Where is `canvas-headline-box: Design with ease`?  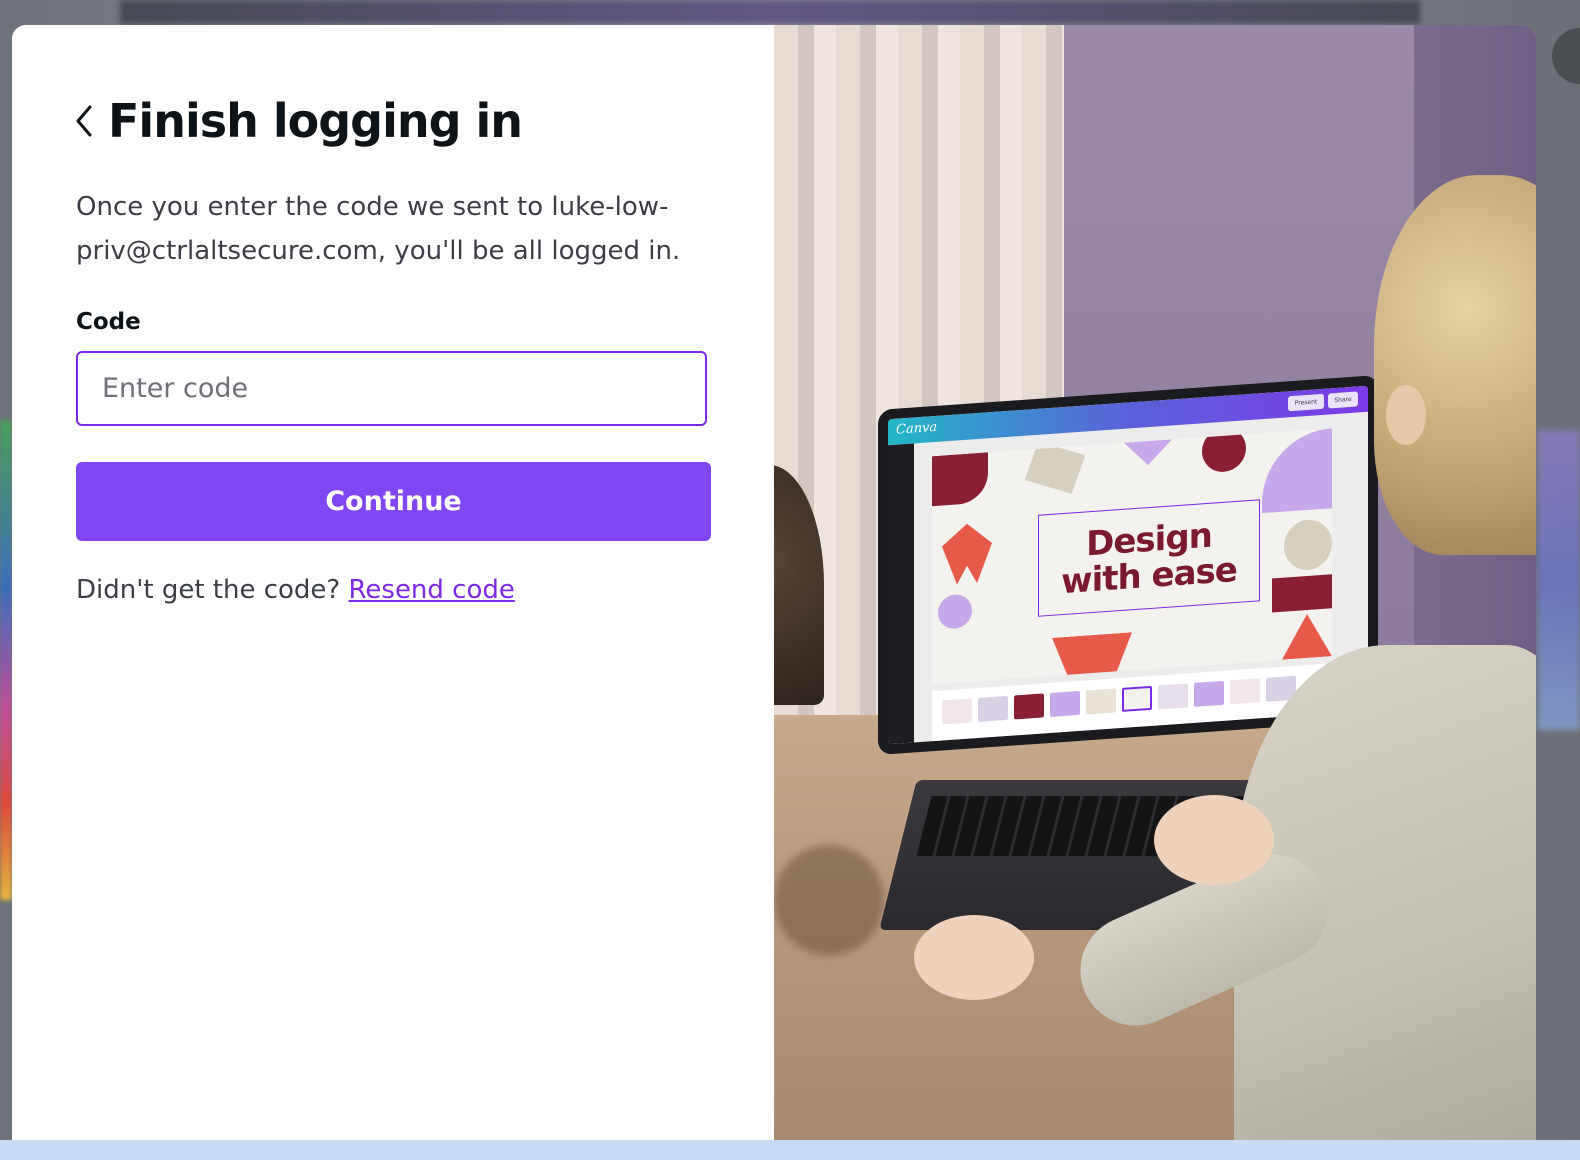 canvas-headline-box: Design with ease is located at coordinates (1149, 558).